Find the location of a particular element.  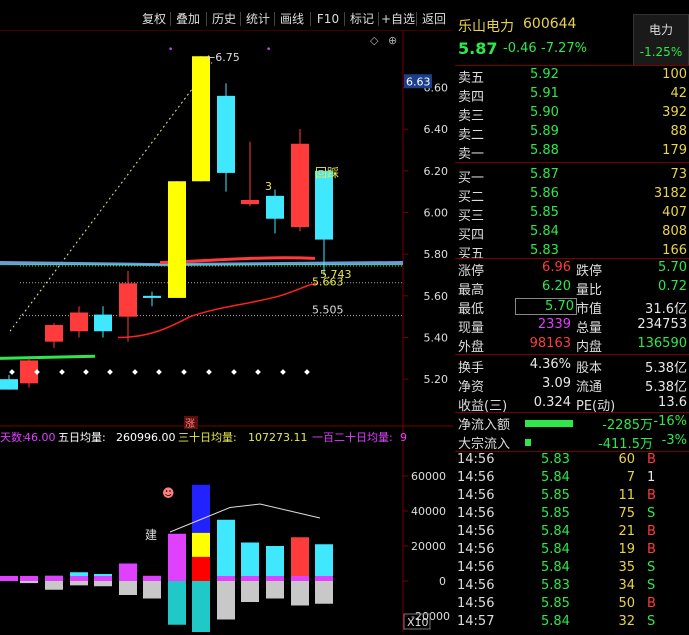

price-tick-label: 5.60 is located at coordinates (436, 296).